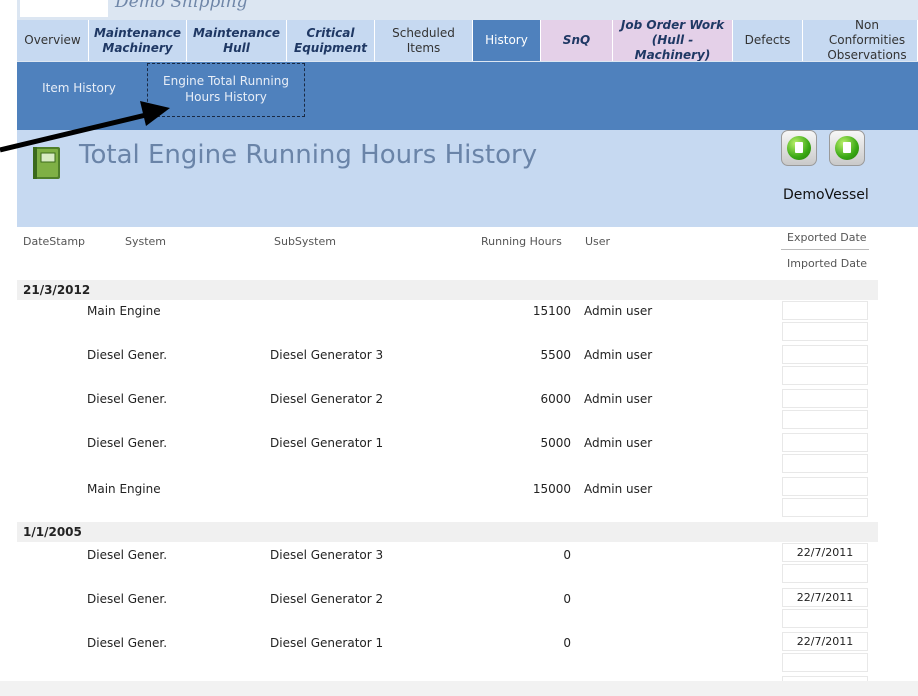  Describe the element at coordinates (555, 355) in the screenshot. I see `row-running-hours: 5500` at that location.